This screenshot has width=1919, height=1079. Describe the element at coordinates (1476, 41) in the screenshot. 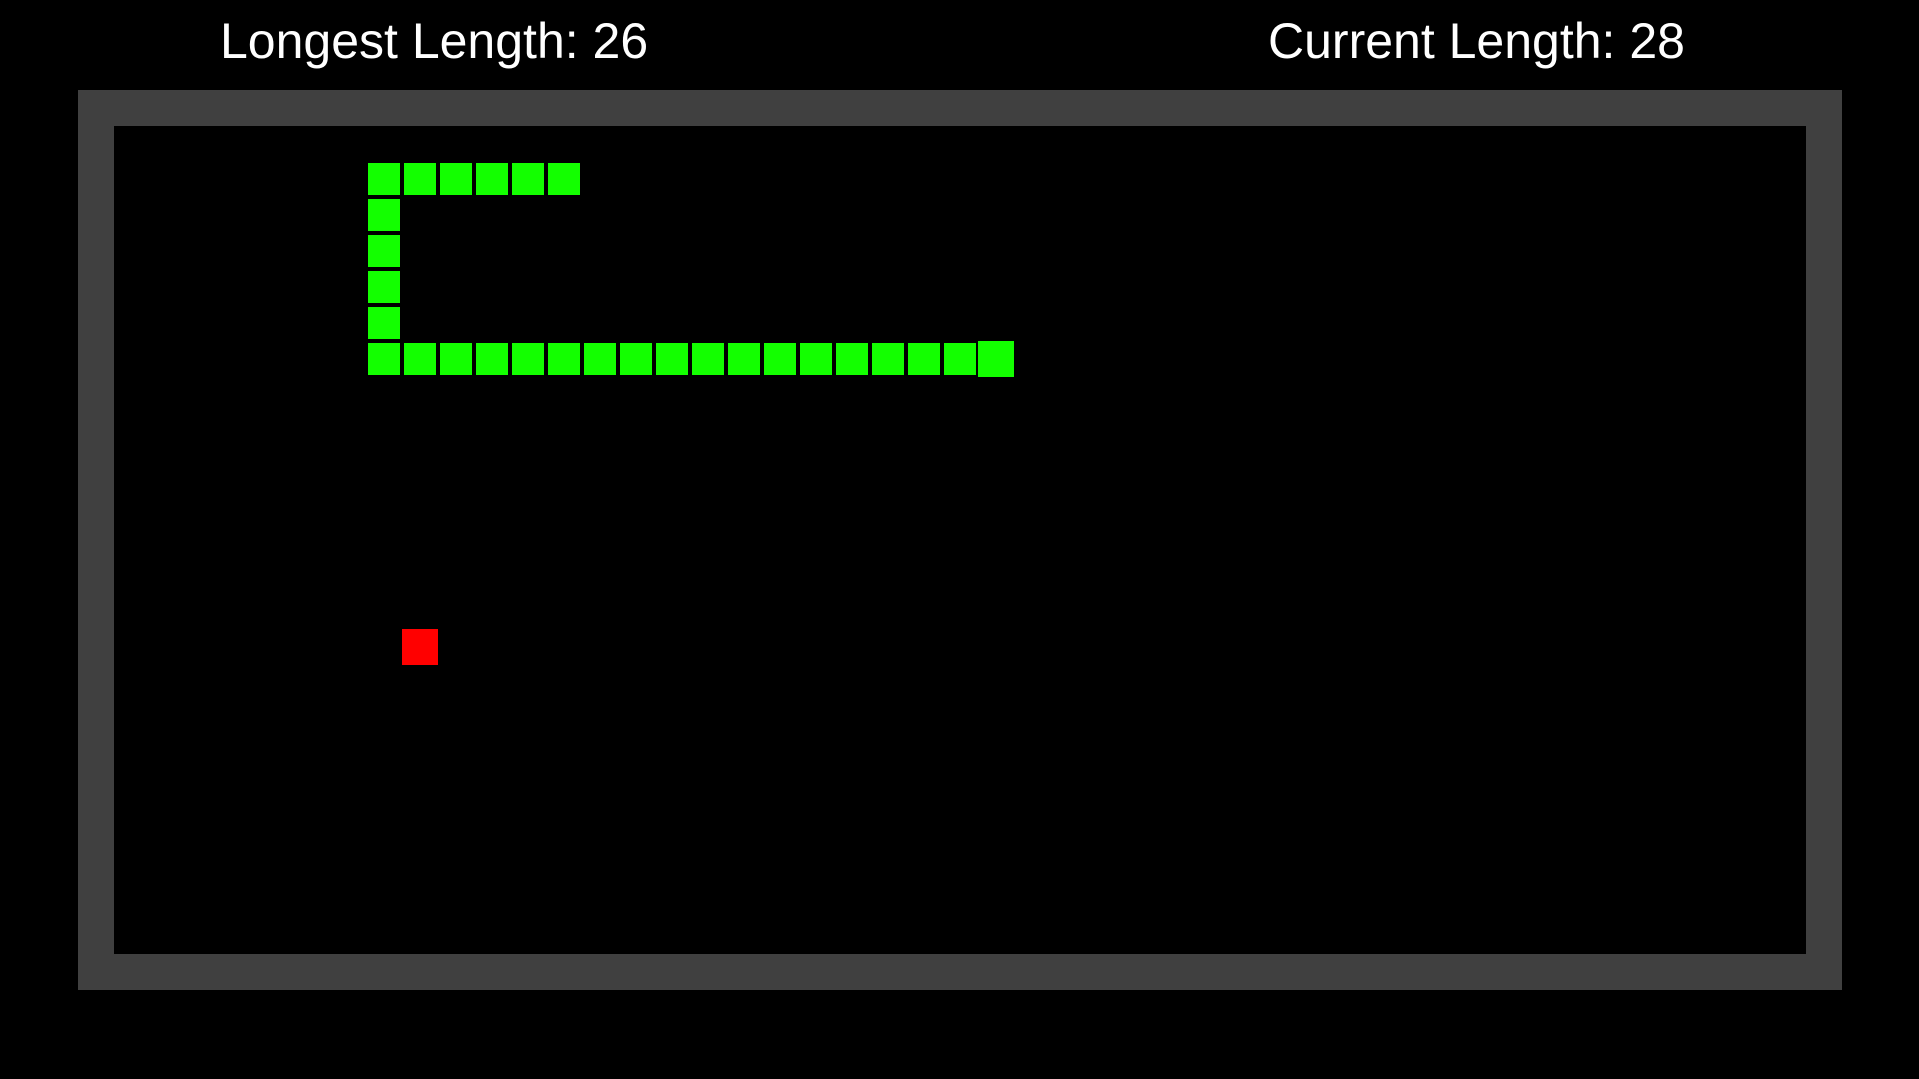

I see `current-length-label: Current Length: 28` at that location.